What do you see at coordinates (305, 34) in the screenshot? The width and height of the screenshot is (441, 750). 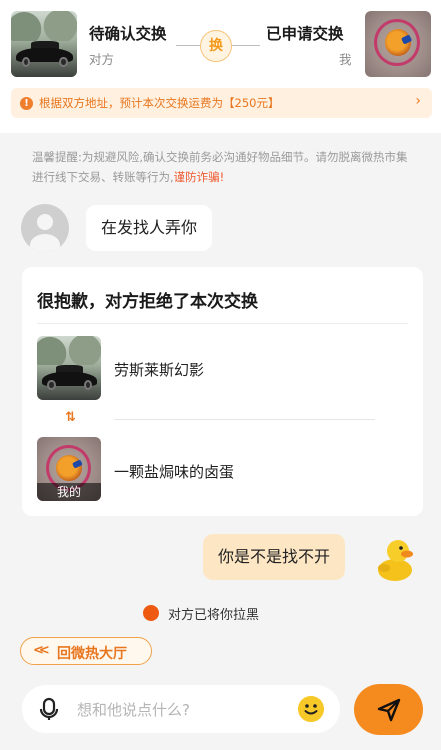 I see `my-status: 已申请交换` at bounding box center [305, 34].